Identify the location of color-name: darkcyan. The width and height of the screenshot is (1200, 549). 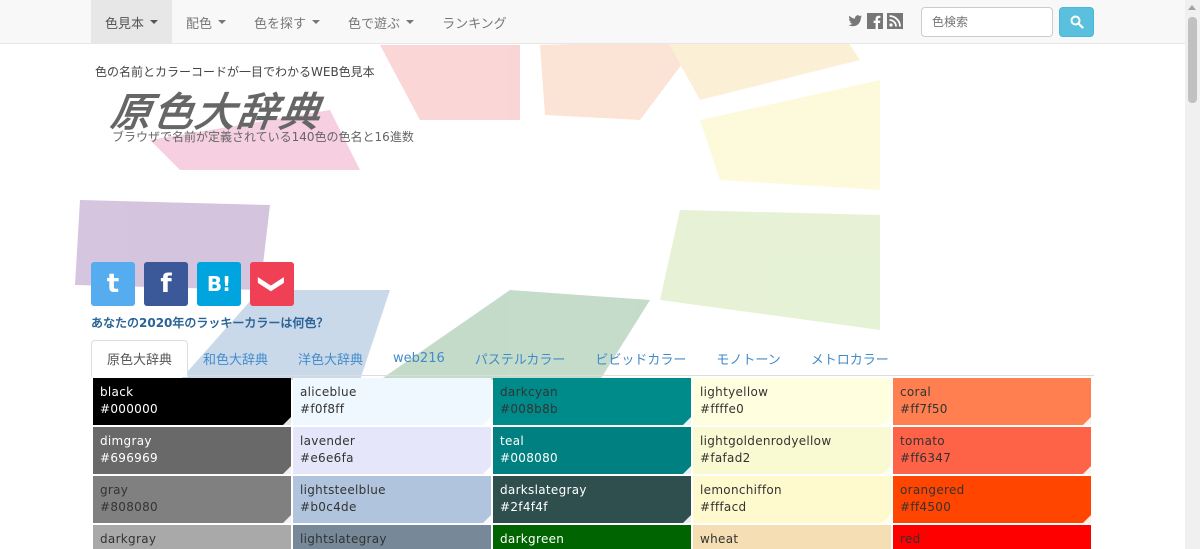
(529, 392).